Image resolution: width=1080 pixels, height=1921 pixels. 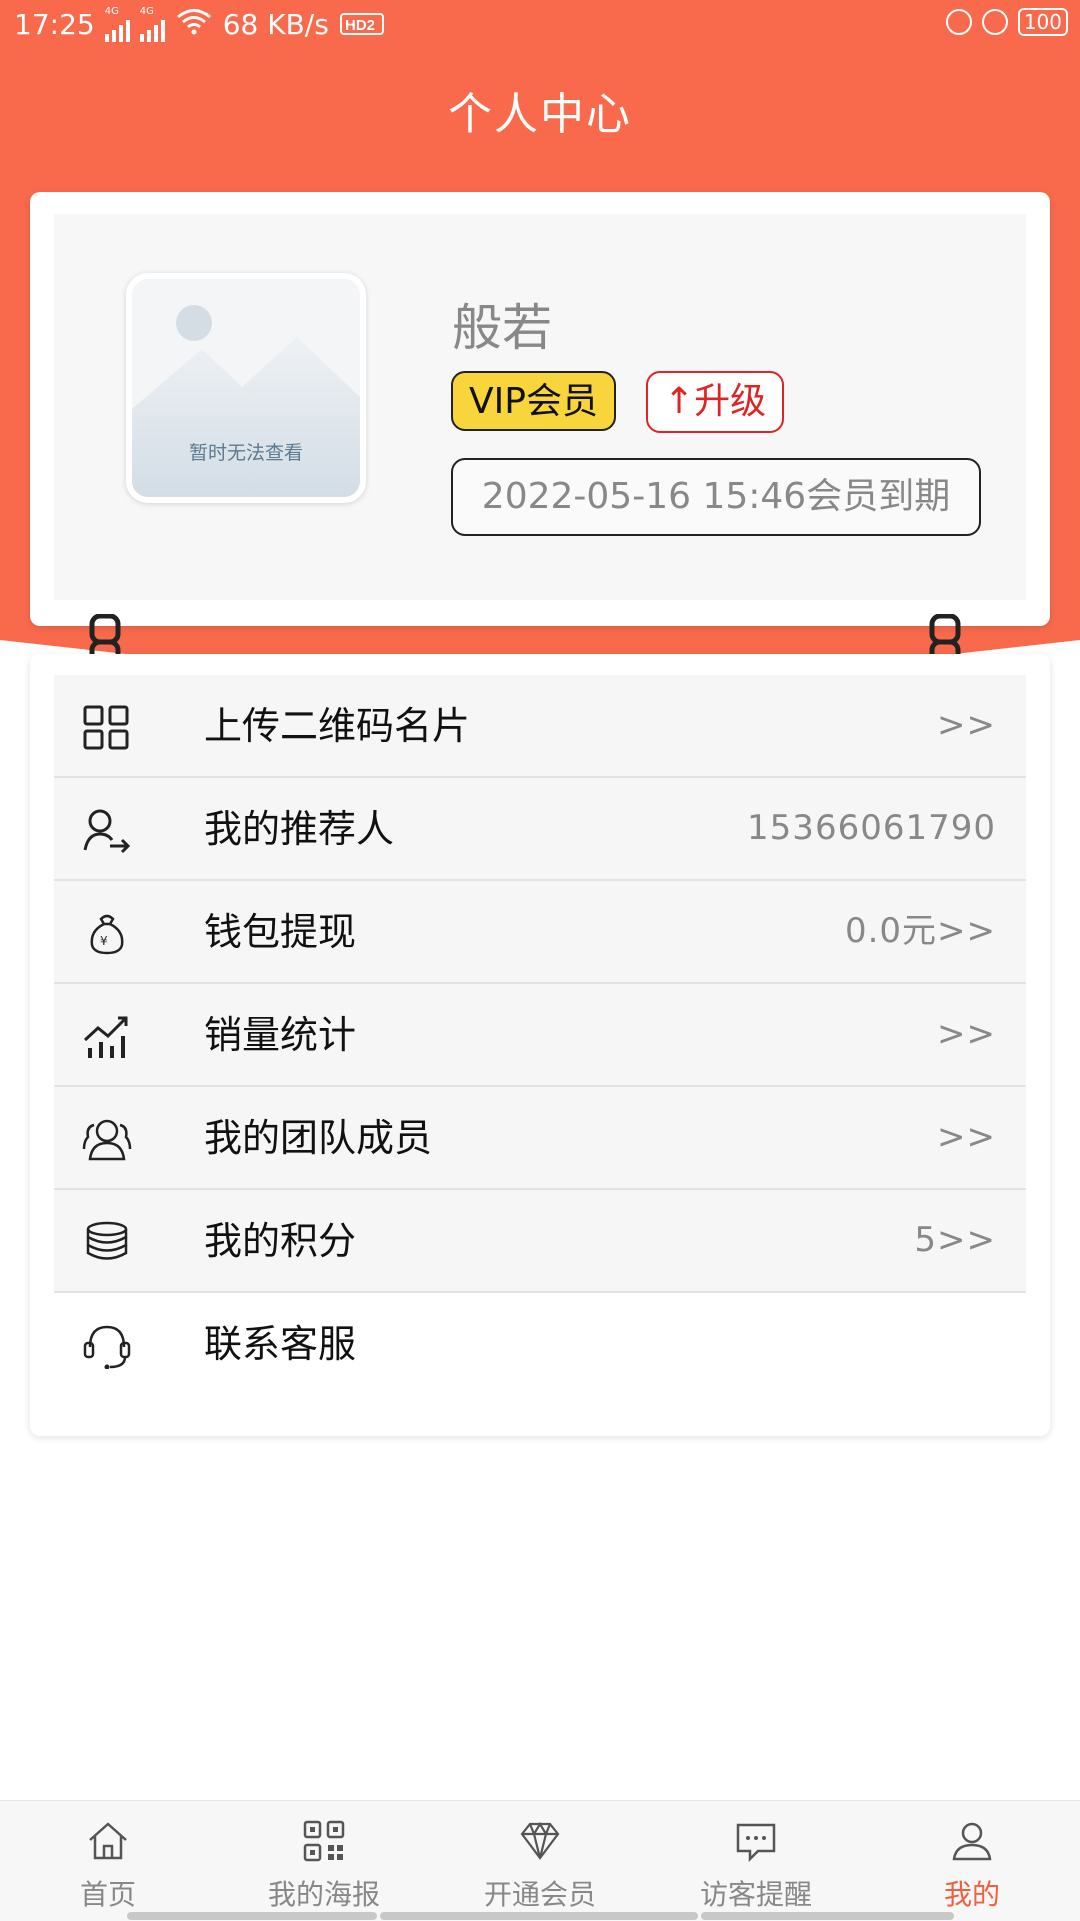 What do you see at coordinates (337, 726) in the screenshot?
I see `menu-item-label: 上传二维码名片` at bounding box center [337, 726].